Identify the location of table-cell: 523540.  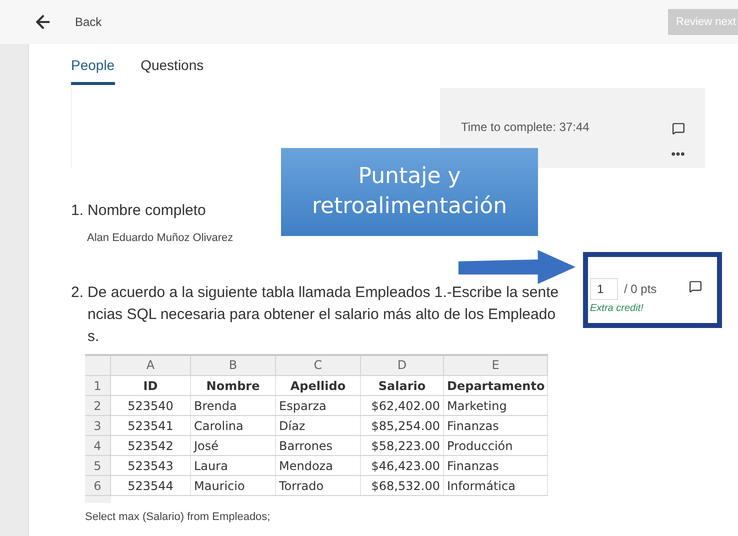
(151, 405).